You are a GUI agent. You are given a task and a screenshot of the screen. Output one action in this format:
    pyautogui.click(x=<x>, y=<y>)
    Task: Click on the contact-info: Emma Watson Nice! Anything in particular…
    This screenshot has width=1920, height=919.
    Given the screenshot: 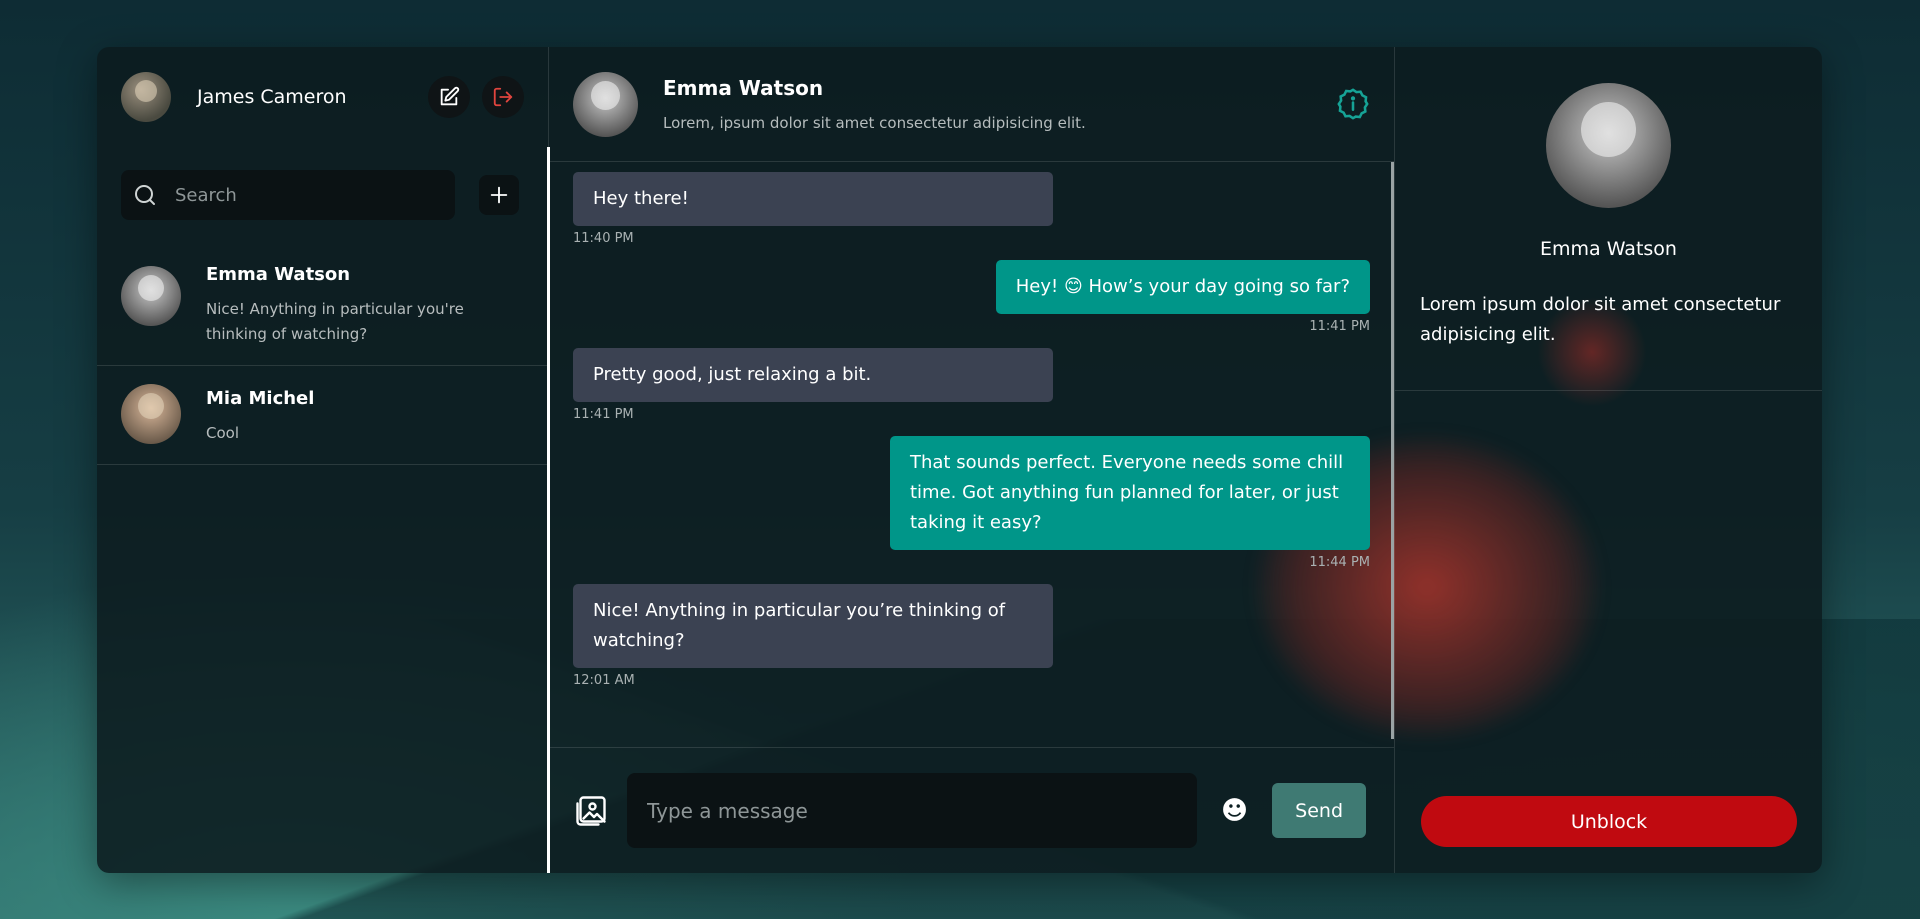 What is the action you would take?
    pyautogui.click(x=336, y=303)
    